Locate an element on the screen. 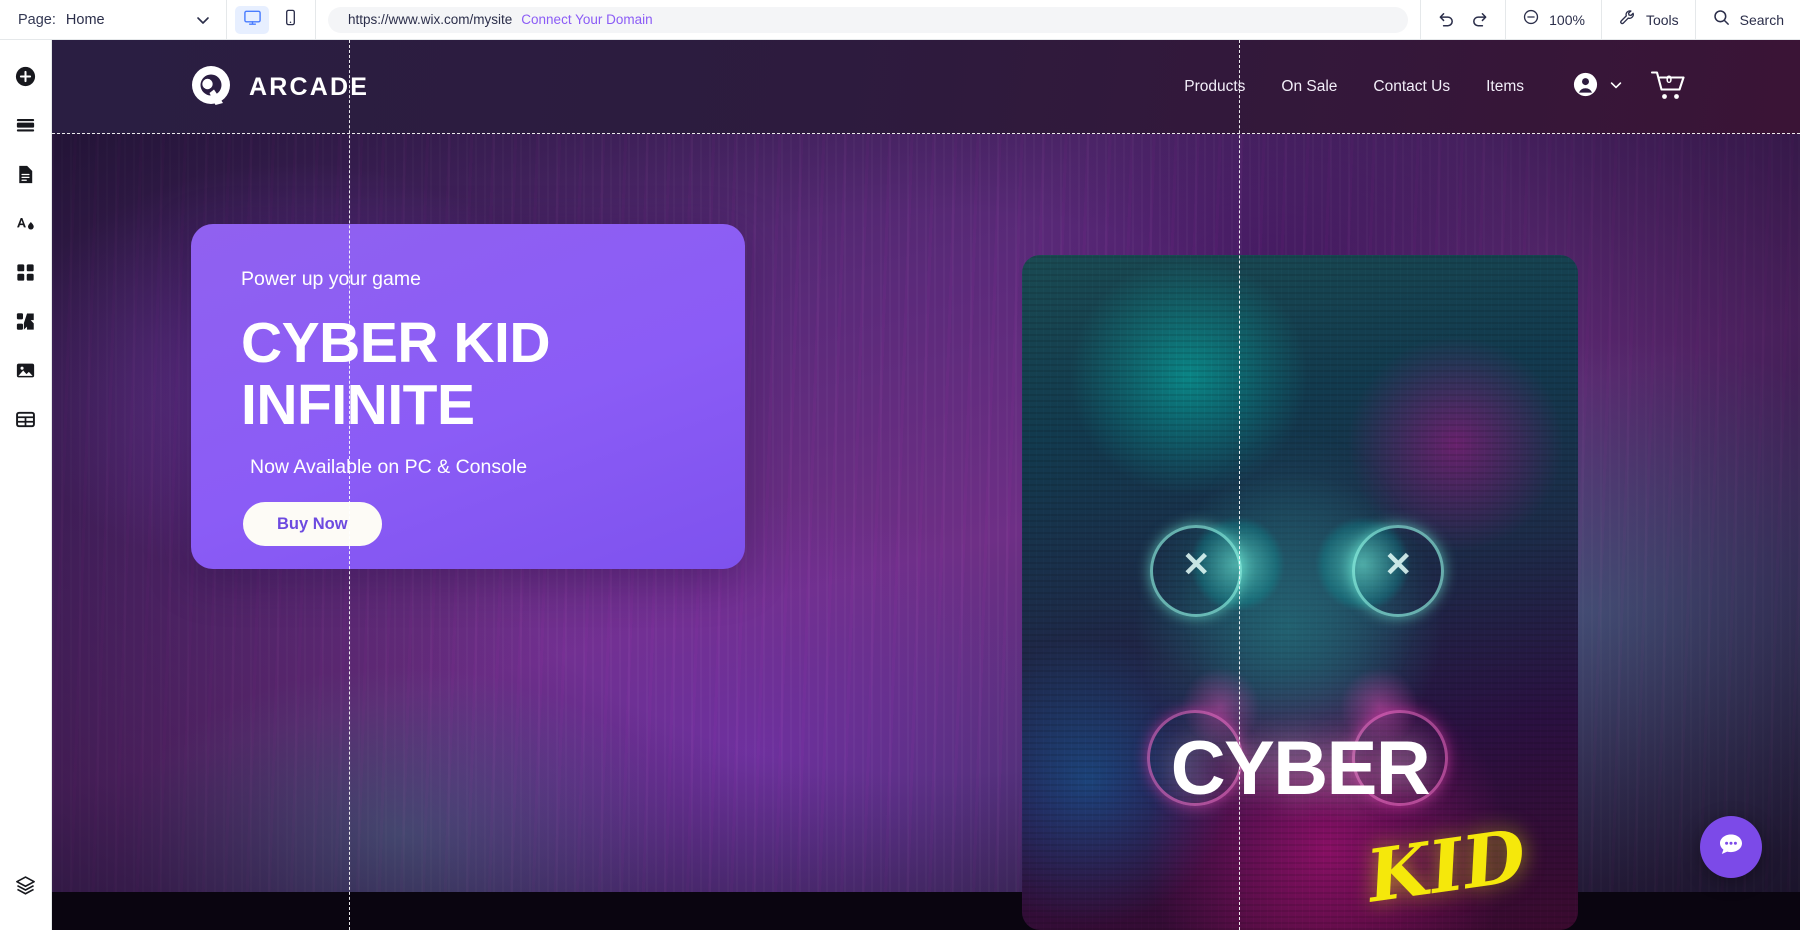 This screenshot has width=1800, height=930. account-menu is located at coordinates (1598, 87).